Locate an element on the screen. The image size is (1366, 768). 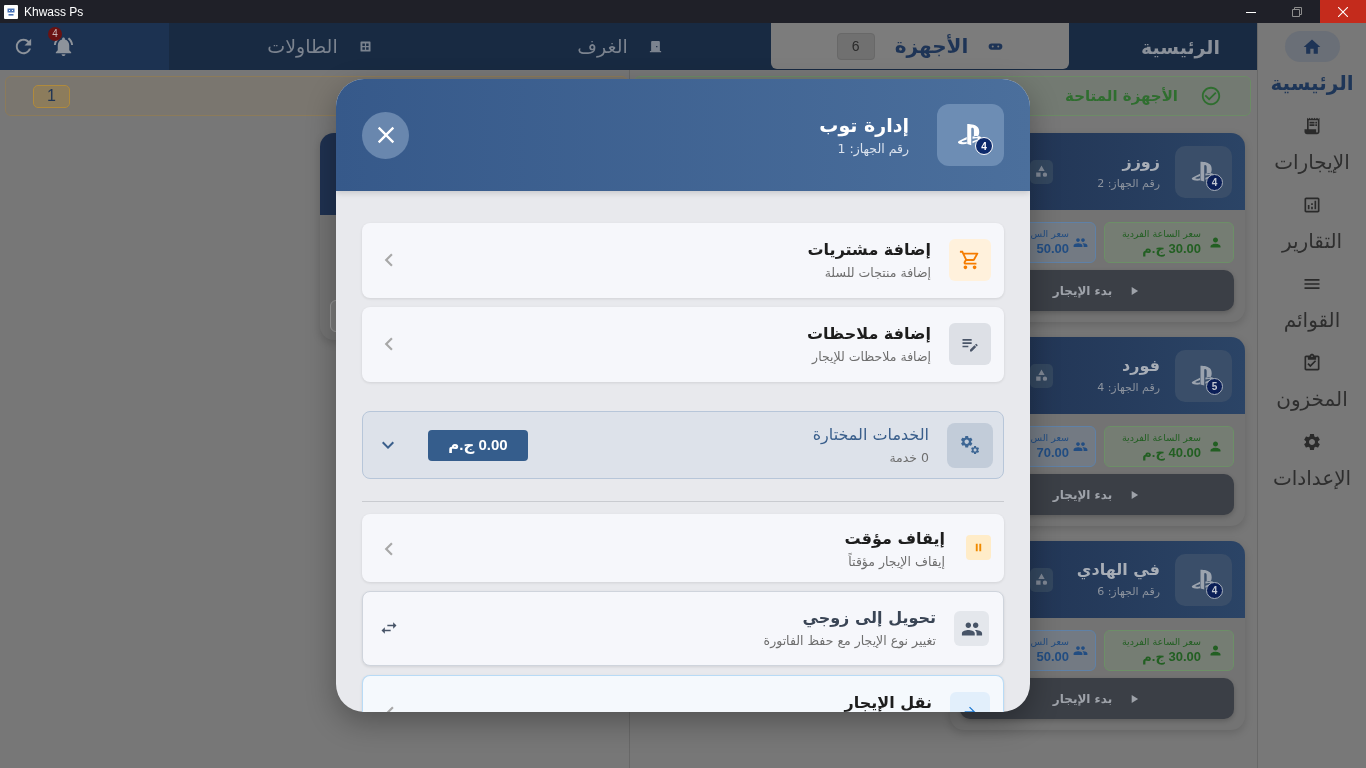
device-number: رقم الجهاز: 6 is located at coordinates (1128, 592).